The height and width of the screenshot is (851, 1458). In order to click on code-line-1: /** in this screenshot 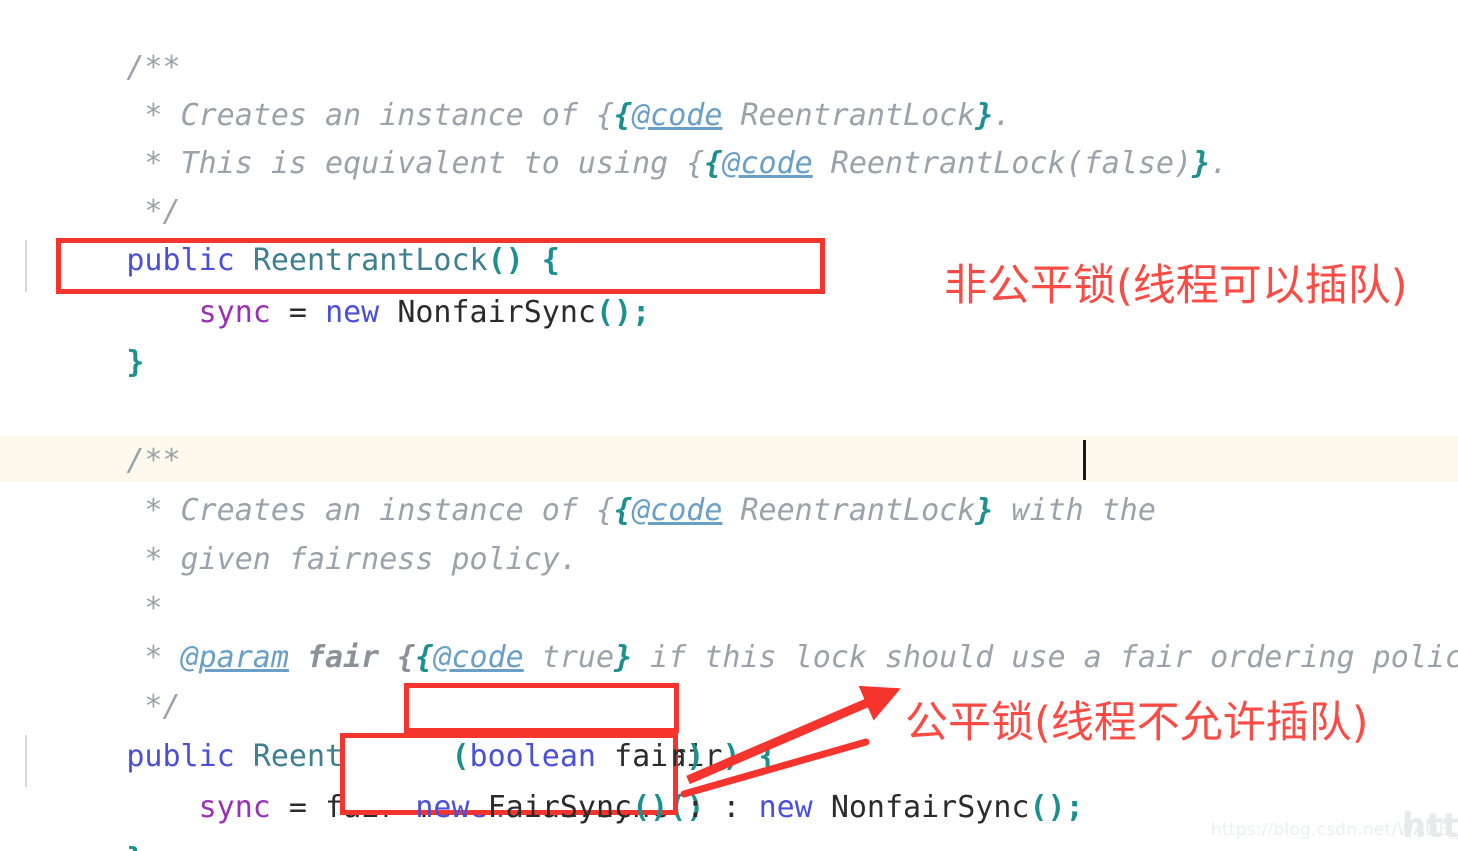, I will do `click(729, 42)`.